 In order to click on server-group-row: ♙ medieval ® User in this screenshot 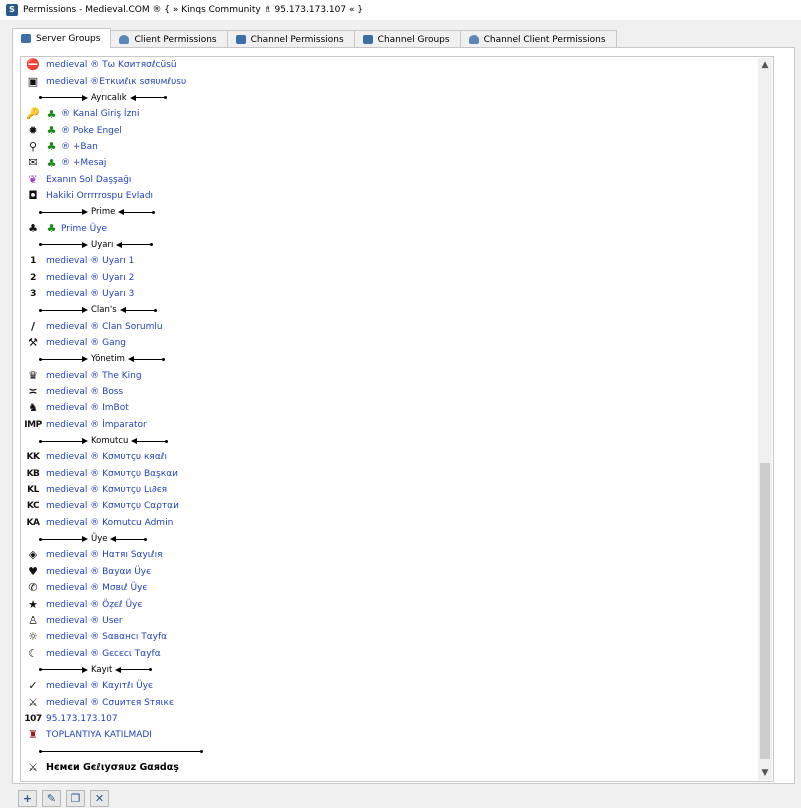, I will do `click(397, 621)`.